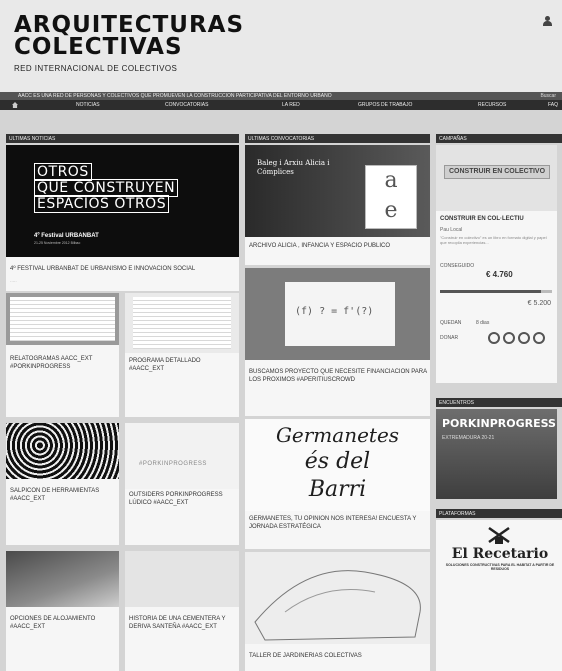 This screenshot has height=671, width=562. I want to click on call-card-image: (f) ? = f'(?), so click(337, 314).